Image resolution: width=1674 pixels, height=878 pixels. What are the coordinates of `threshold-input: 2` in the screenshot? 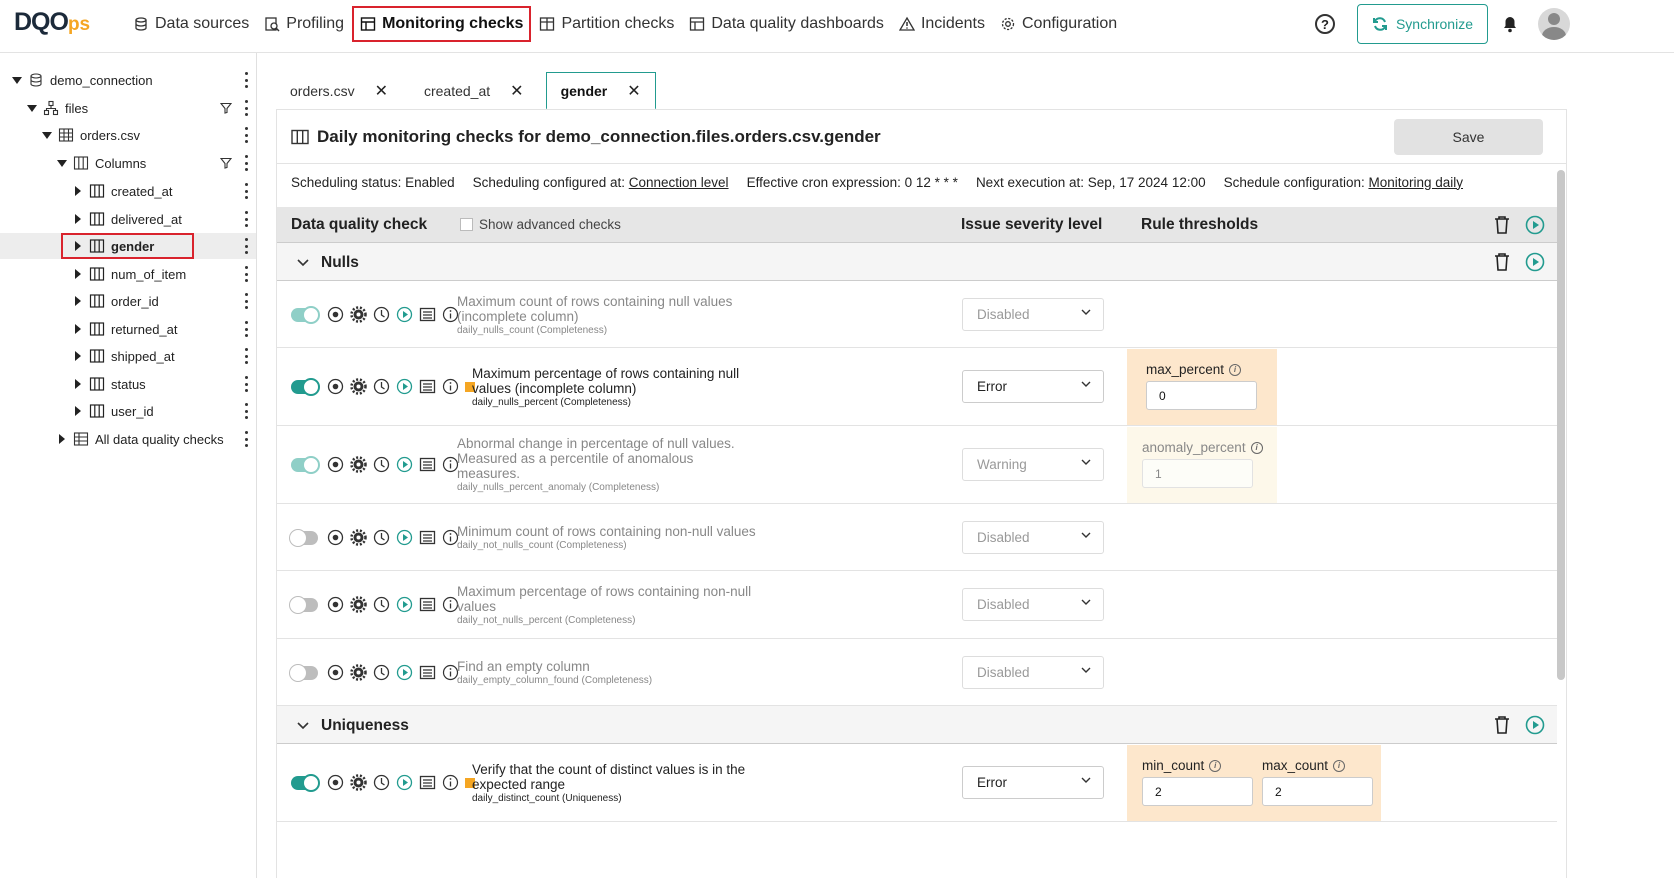 It's located at (1317, 791).